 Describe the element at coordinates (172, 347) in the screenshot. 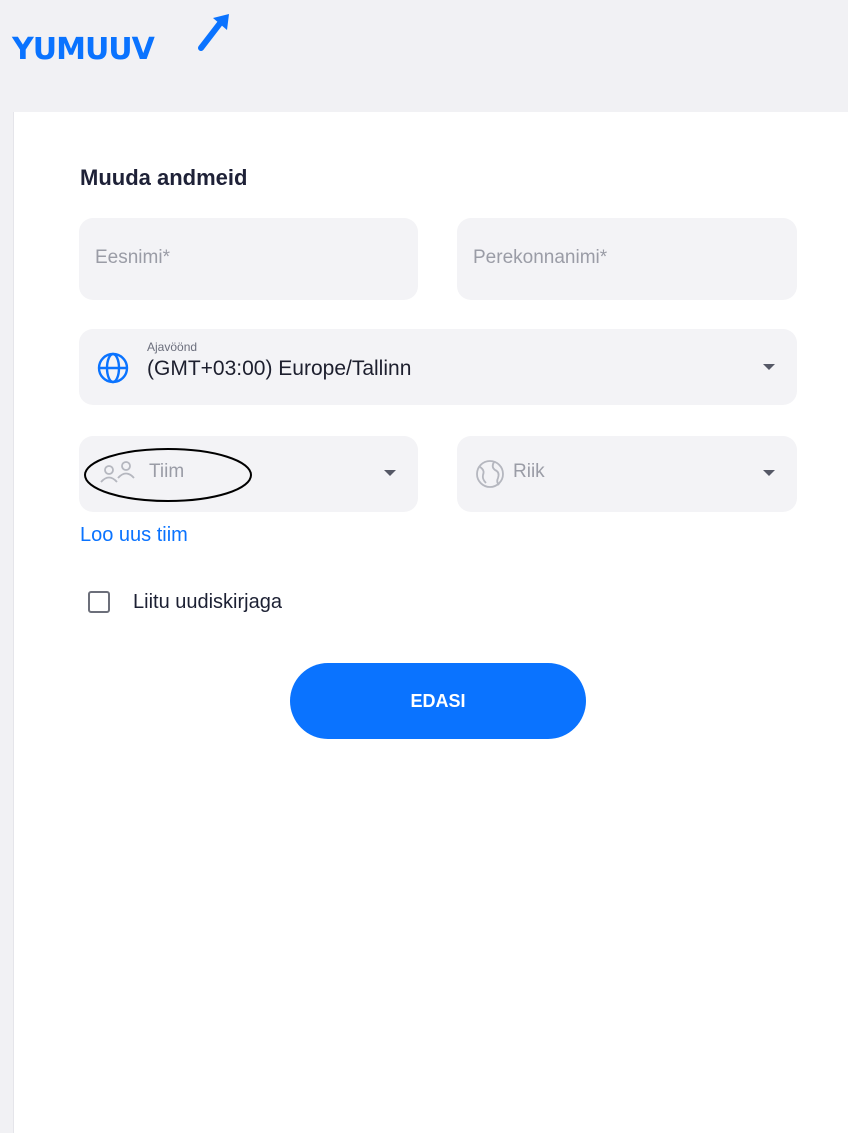

I see `timezone-label: Ajavöönd` at that location.